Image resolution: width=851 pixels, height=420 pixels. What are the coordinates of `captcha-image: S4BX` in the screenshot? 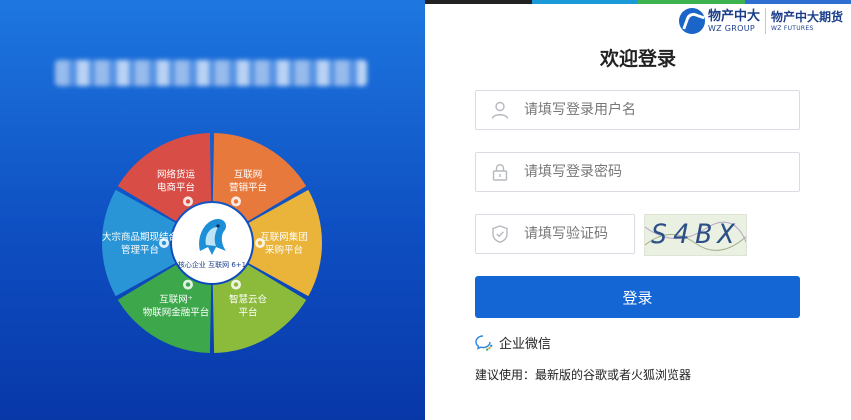 It's located at (695, 235).